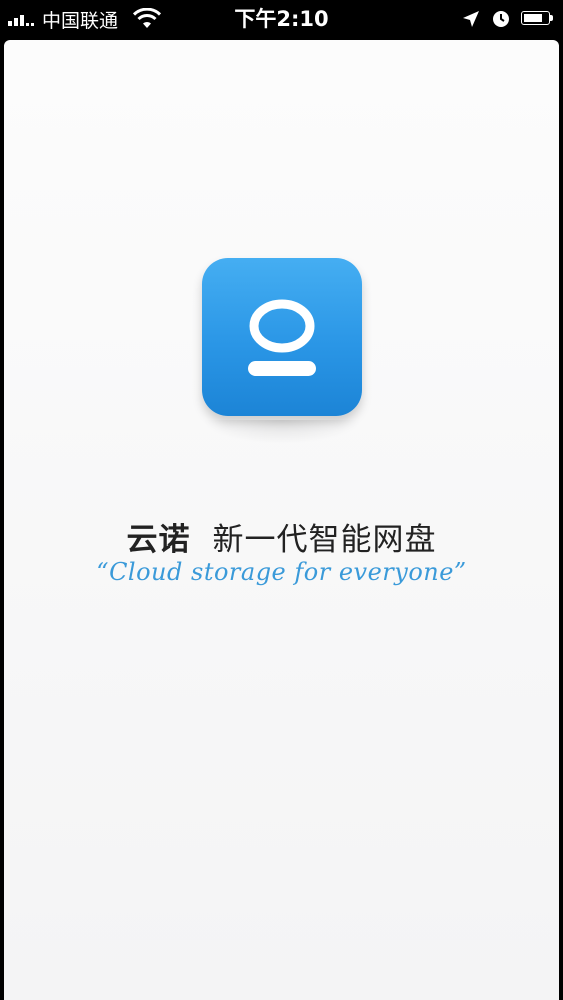  I want to click on battery-icon, so click(538, 19).